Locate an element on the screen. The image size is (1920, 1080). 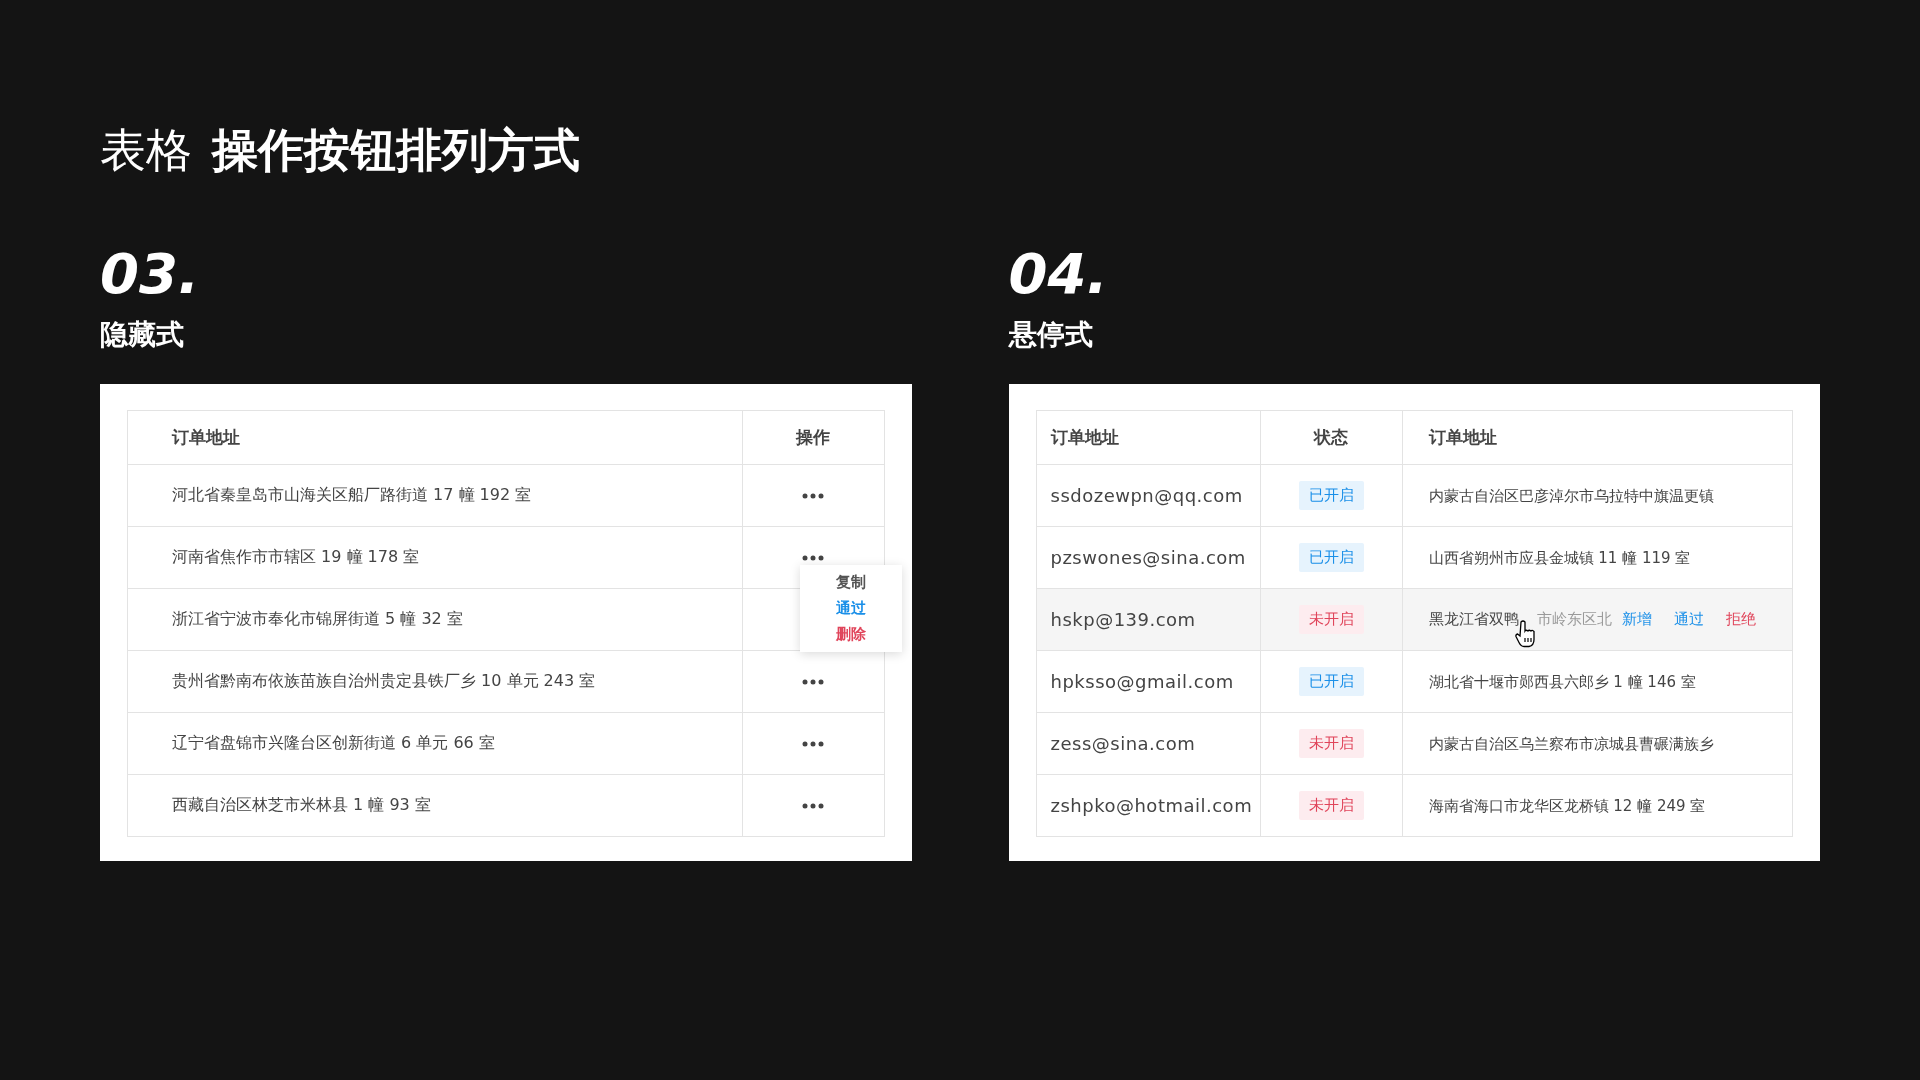
table-cell: 浙江省宁波市奉化市锦屏街道 5 幢 32 室 is located at coordinates (317, 618).